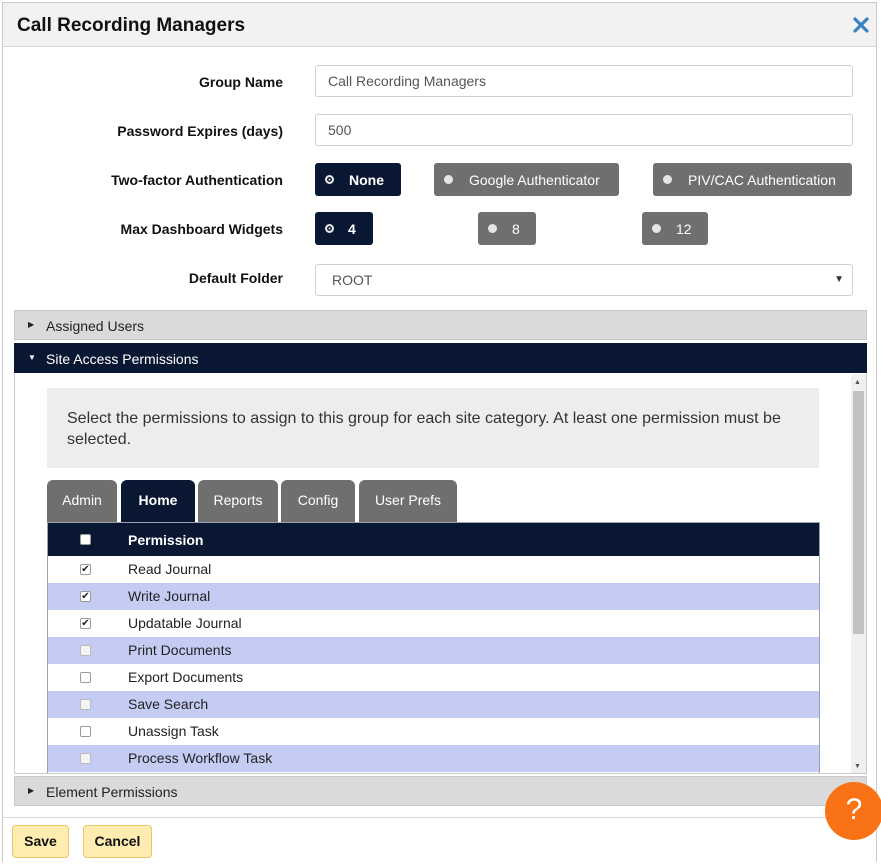 The width and height of the screenshot is (881, 865). What do you see at coordinates (584, 130) in the screenshot?
I see `password-expires-input: 500` at bounding box center [584, 130].